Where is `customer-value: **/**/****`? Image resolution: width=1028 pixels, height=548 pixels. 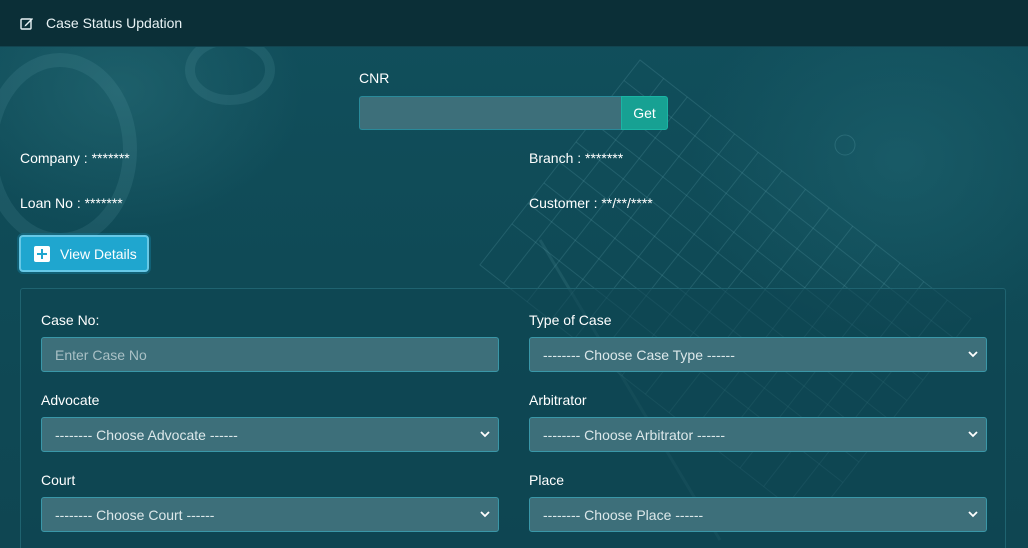
customer-value: **/**/**** is located at coordinates (627, 203).